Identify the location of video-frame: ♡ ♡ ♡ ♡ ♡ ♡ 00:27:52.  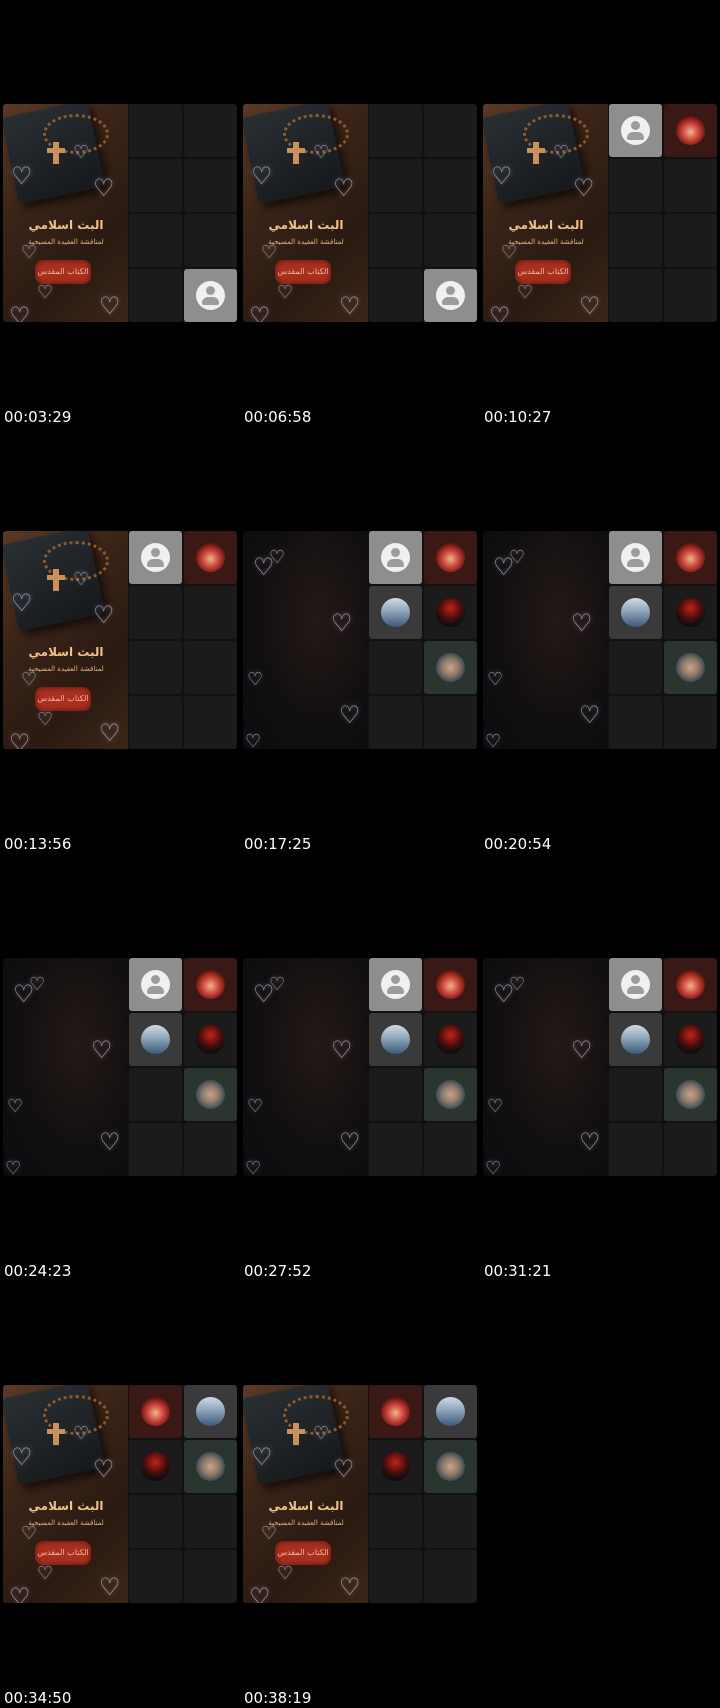
(360, 1067).